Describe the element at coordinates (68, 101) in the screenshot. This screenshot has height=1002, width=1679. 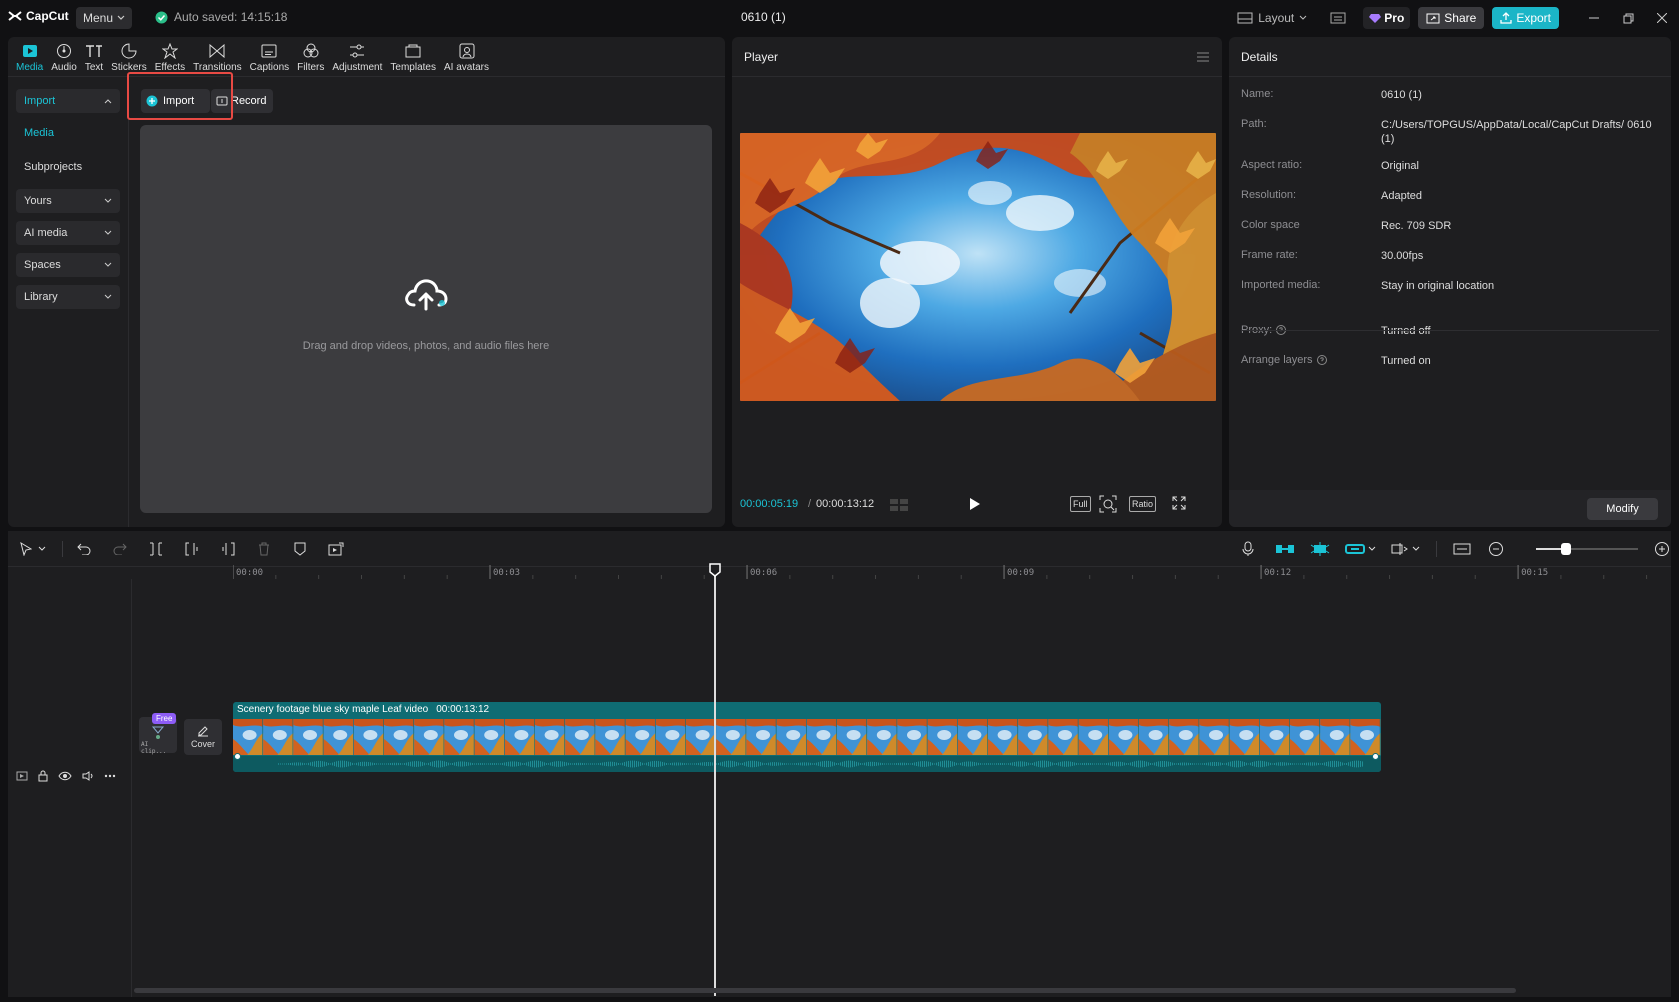
I see `sidebar-item-import: Import` at that location.